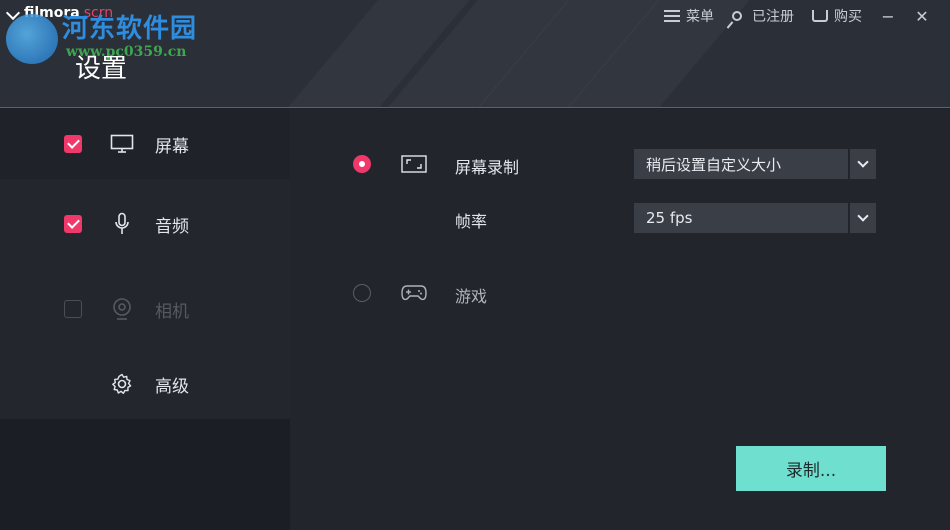 Image resolution: width=950 pixels, height=530 pixels. I want to click on watermark-logo-icon, so click(32, 39).